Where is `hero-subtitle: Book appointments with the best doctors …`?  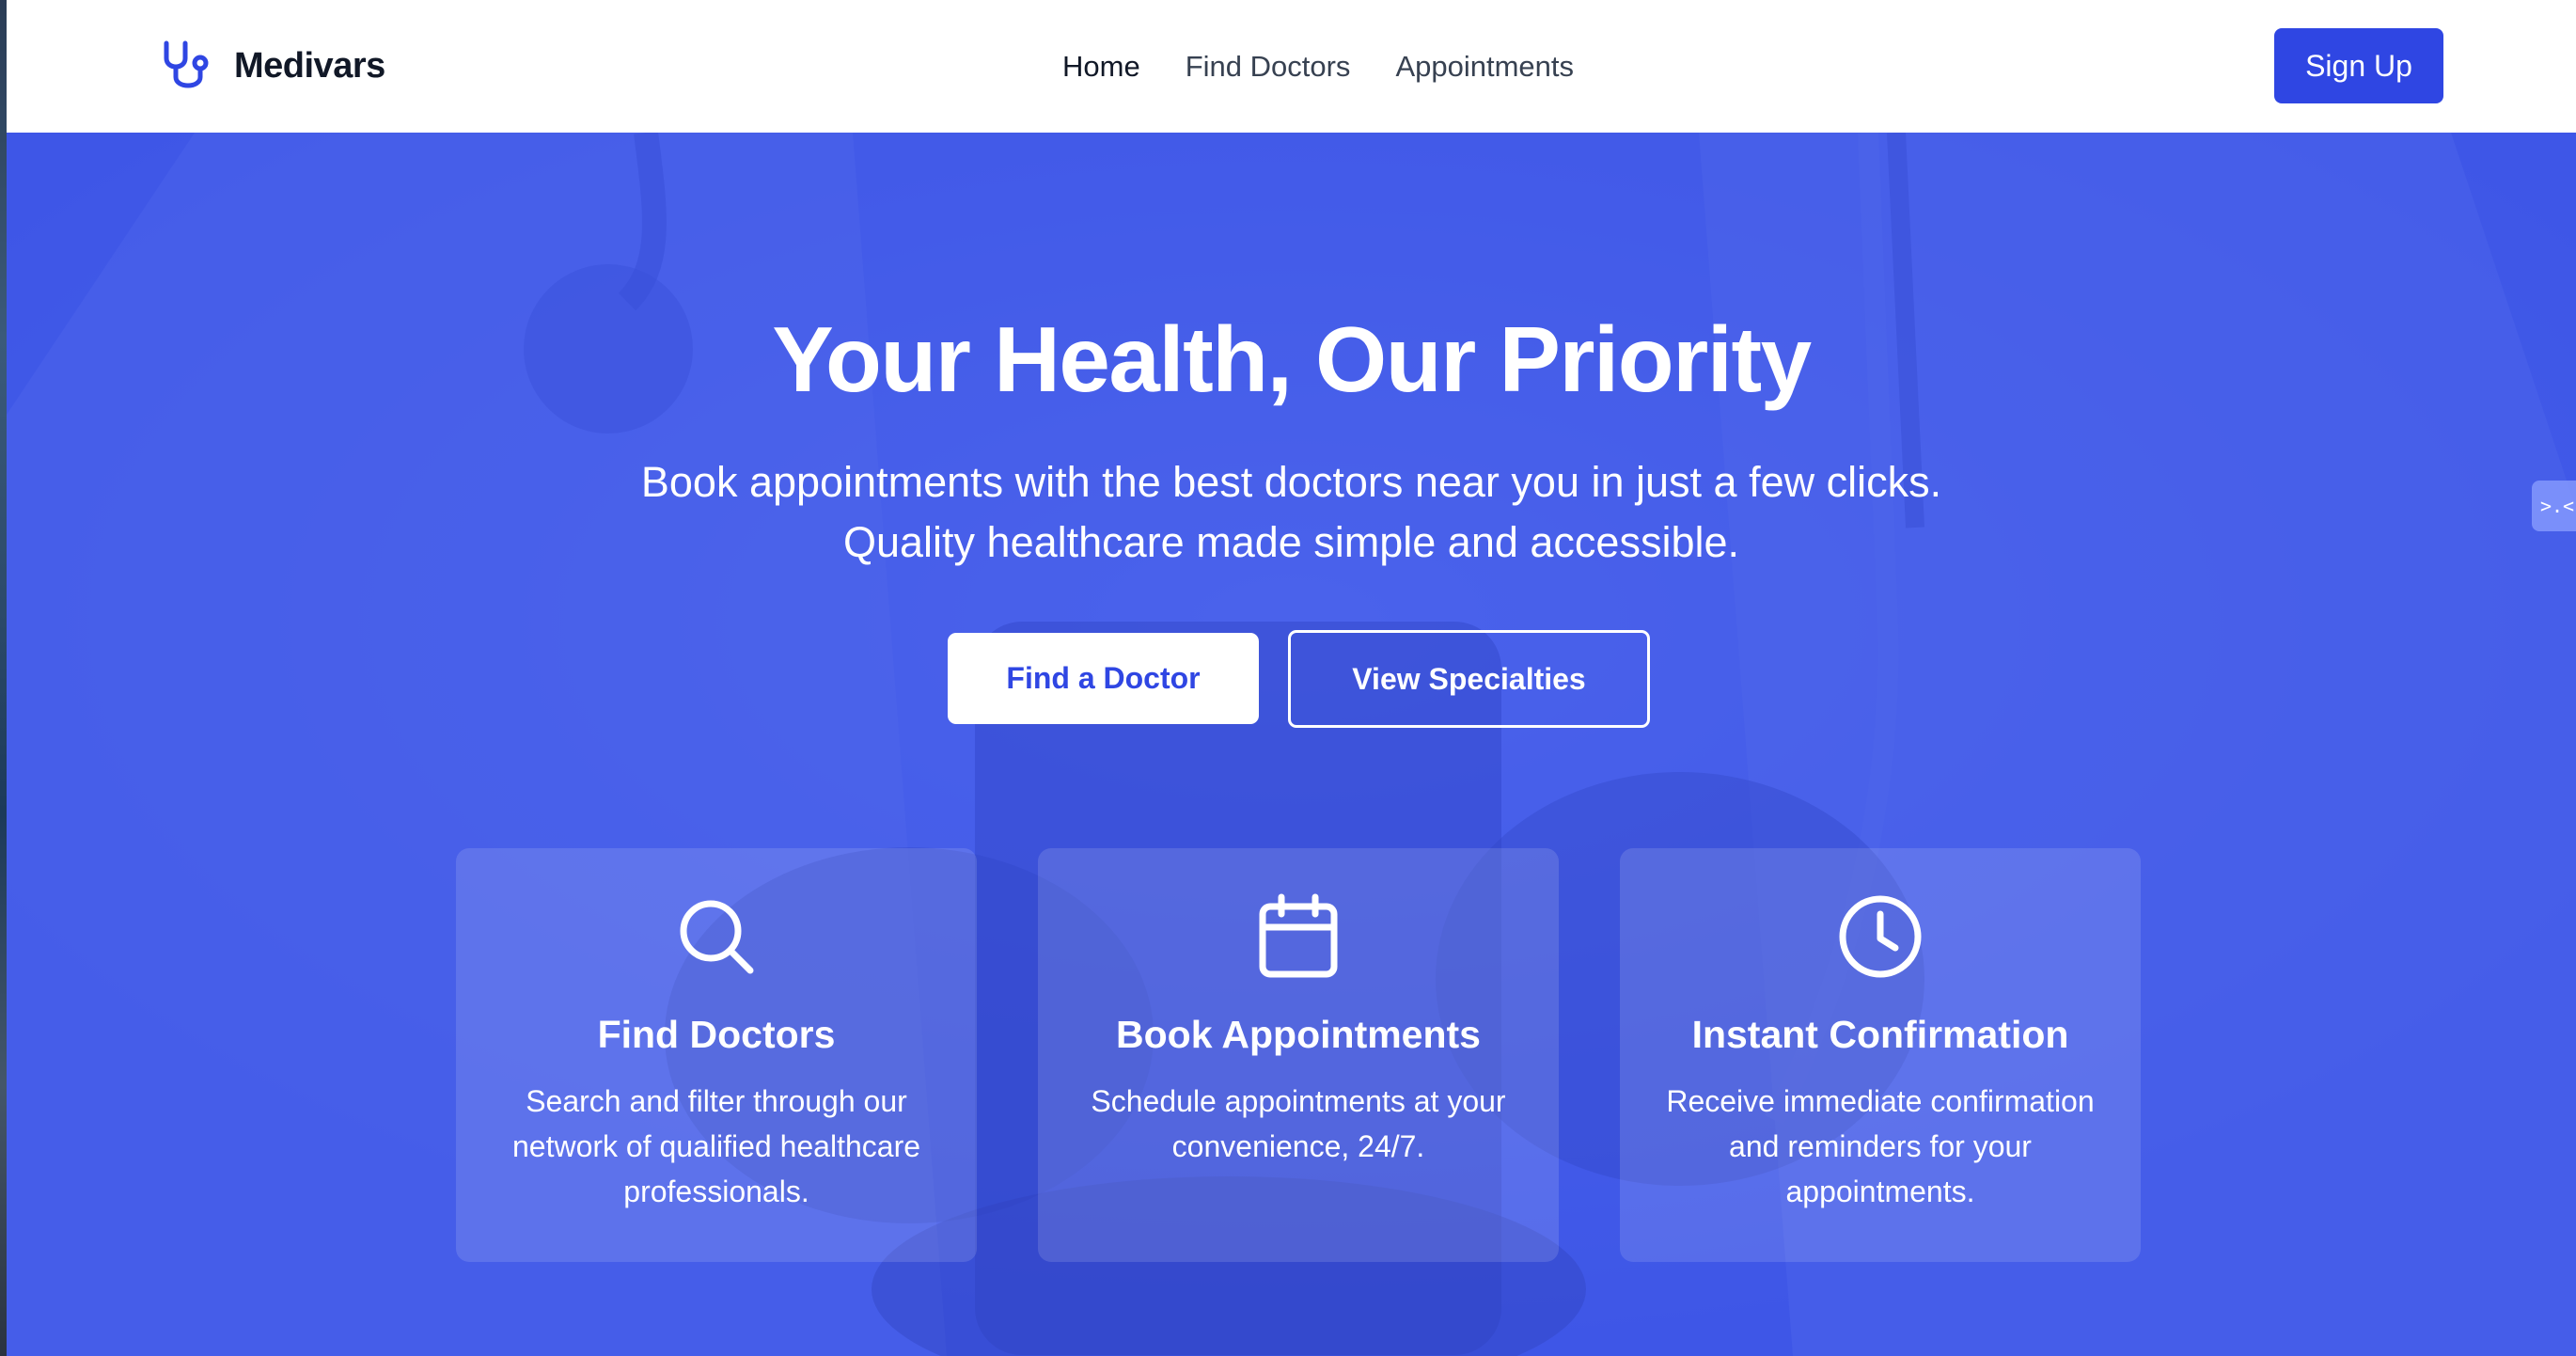
hero-subtitle: Book appointments with the best doctors … is located at coordinates (1292, 512).